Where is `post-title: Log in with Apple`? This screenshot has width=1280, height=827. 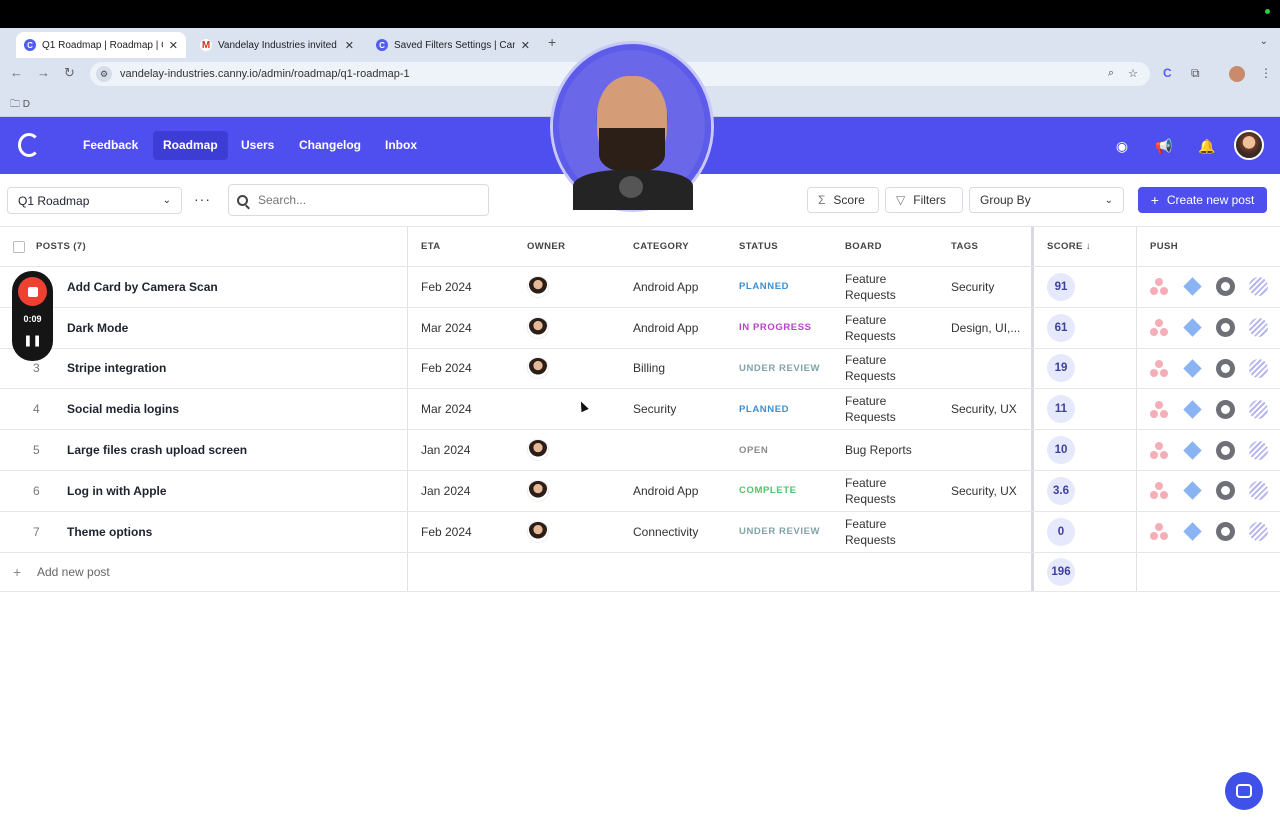 post-title: Log in with Apple is located at coordinates (117, 491).